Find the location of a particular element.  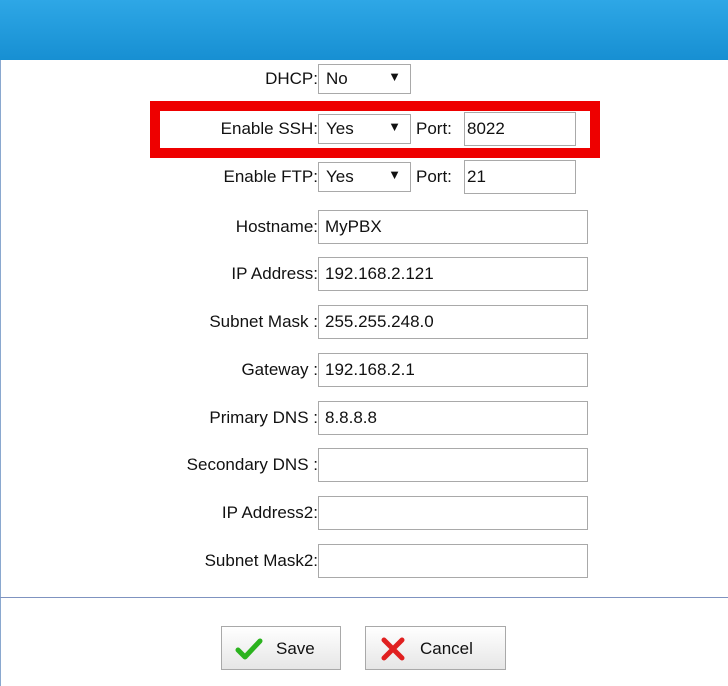

ftp-port-label: Port: is located at coordinates (434, 176).